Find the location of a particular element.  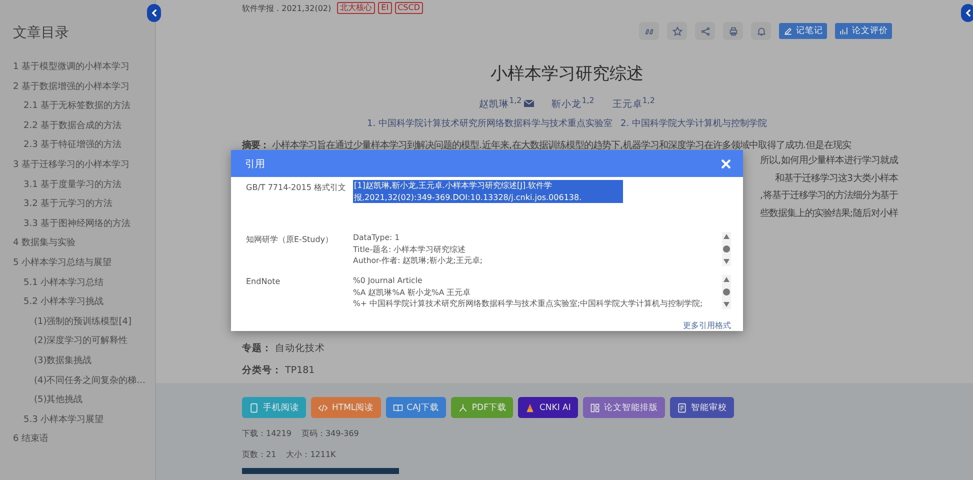

rocket-icon is located at coordinates (530, 407).